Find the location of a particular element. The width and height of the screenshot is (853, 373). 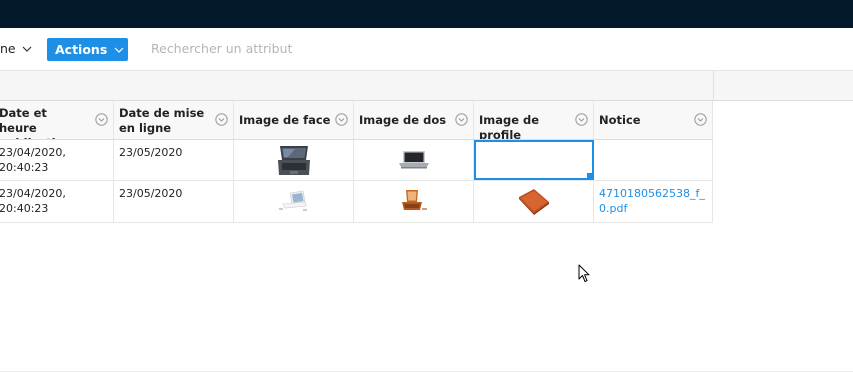

mouse-pointer-icon is located at coordinates (584, 273).